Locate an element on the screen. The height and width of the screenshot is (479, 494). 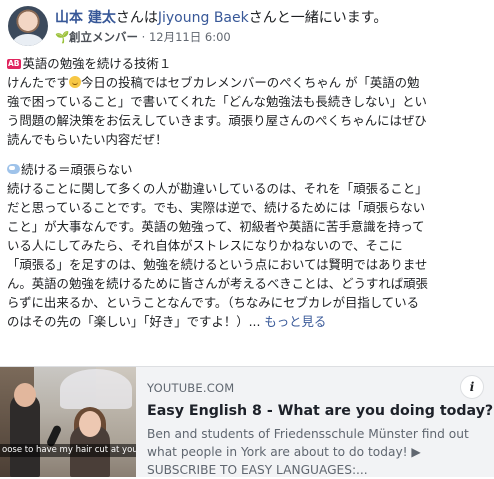
post-line: こと」が大事なんです。英語の勉強って、初級者や英語に苦手意識を持って is located at coordinates (248, 226).